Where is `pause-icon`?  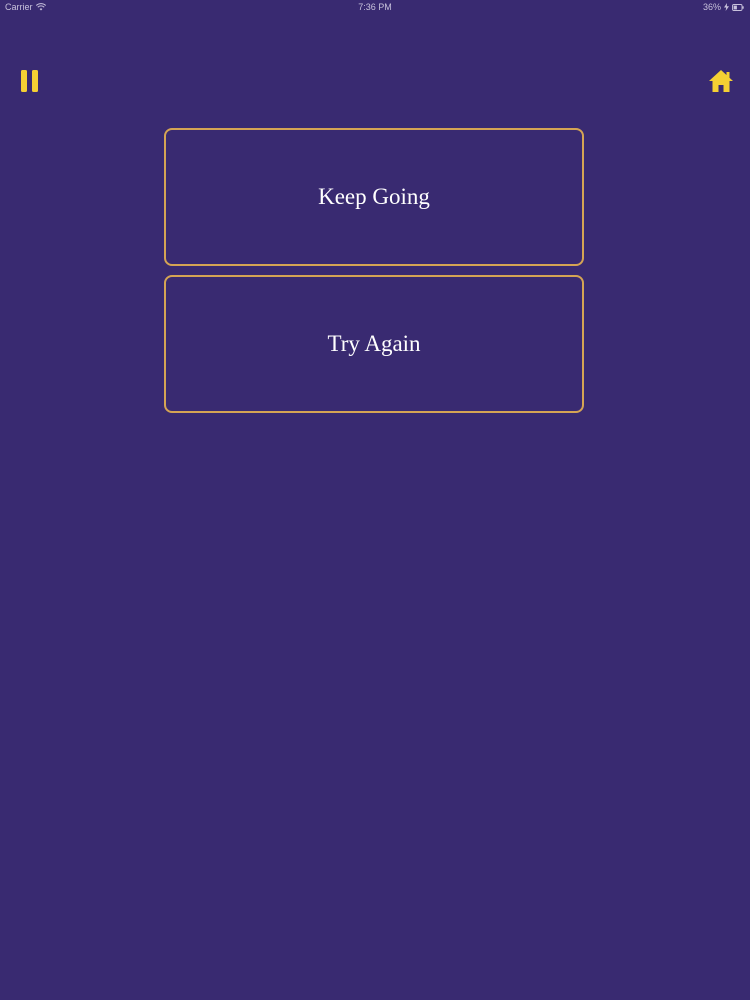 pause-icon is located at coordinates (29, 81).